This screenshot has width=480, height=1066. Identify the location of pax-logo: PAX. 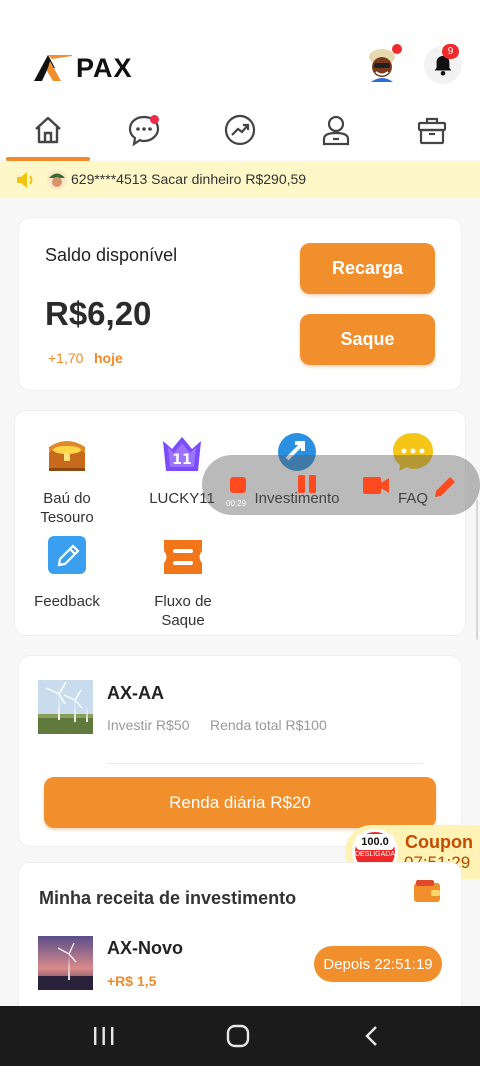
(83, 67).